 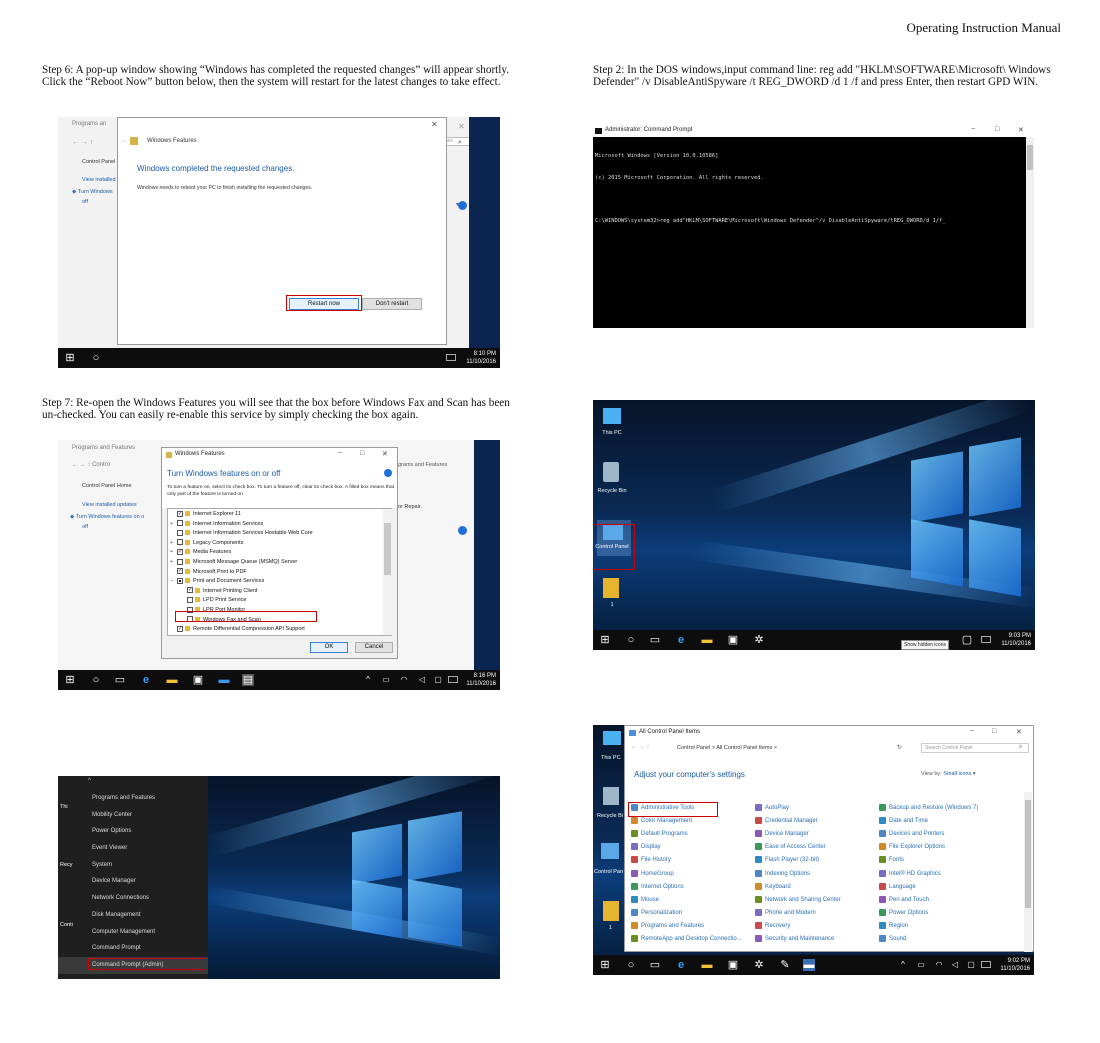 I want to click on cp-item: Credential Manager, so click(x=786, y=820).